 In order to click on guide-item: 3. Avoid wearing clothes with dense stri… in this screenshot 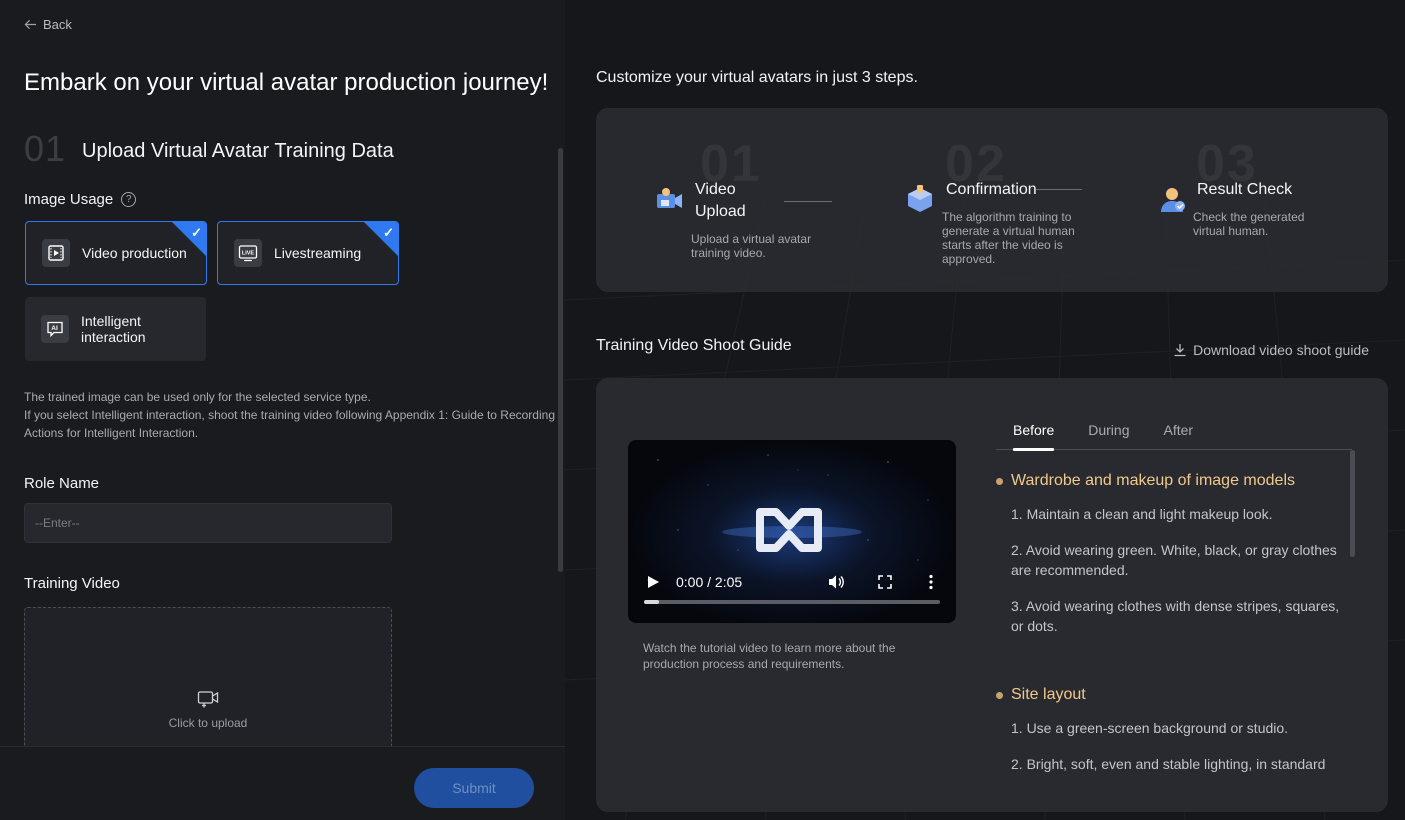, I will do `click(1175, 616)`.